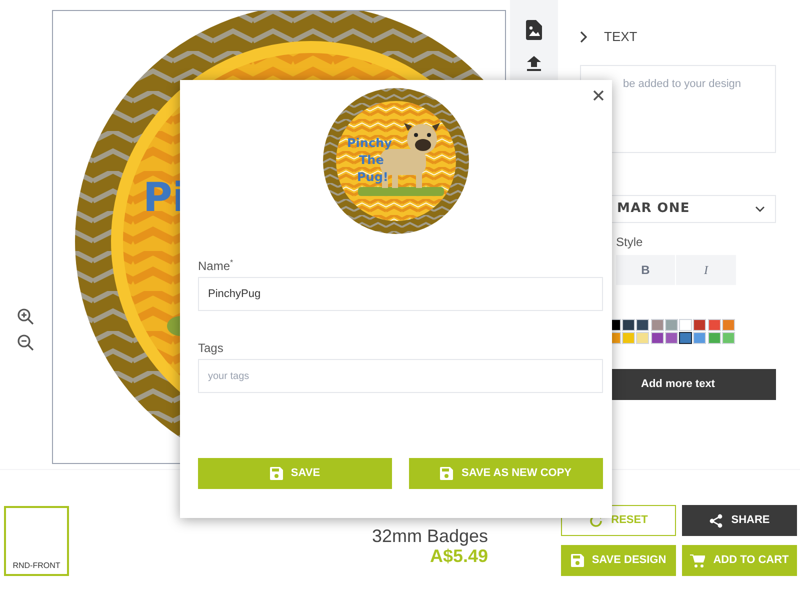 This screenshot has width=800, height=596. What do you see at coordinates (678, 109) in the screenshot?
I see `text-input: be added to your design` at bounding box center [678, 109].